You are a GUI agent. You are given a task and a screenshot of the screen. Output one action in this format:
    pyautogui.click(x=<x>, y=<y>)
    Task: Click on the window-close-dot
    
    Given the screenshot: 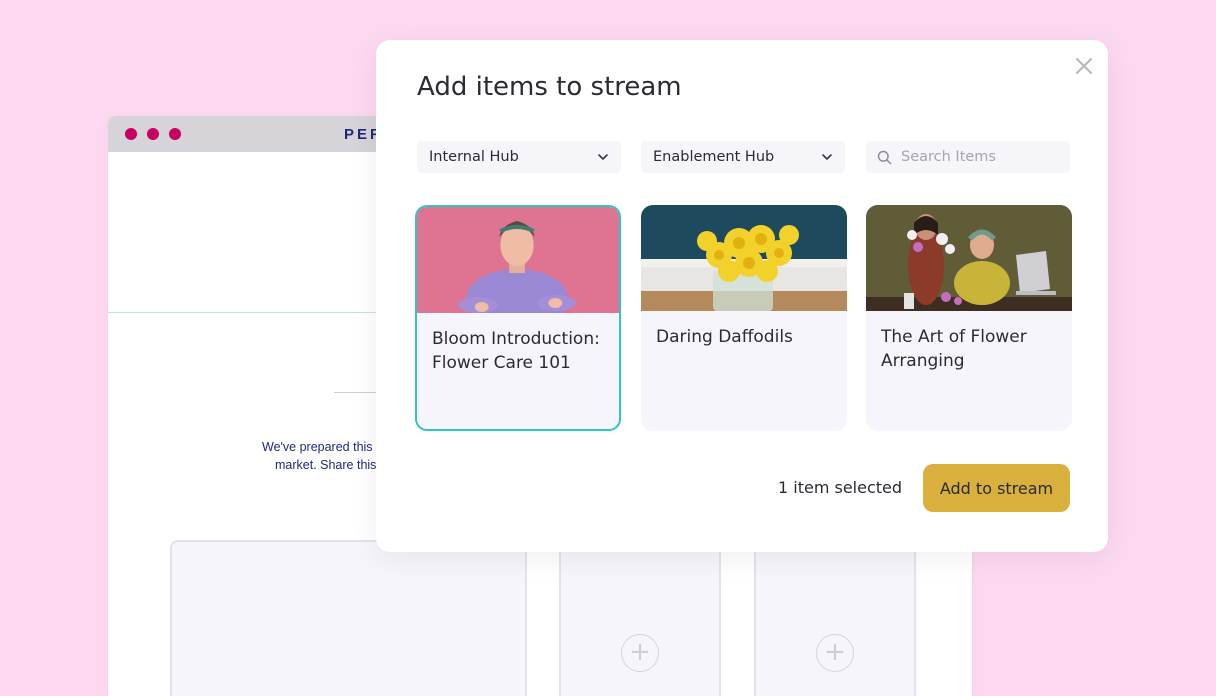 What is the action you would take?
    pyautogui.click(x=131, y=134)
    